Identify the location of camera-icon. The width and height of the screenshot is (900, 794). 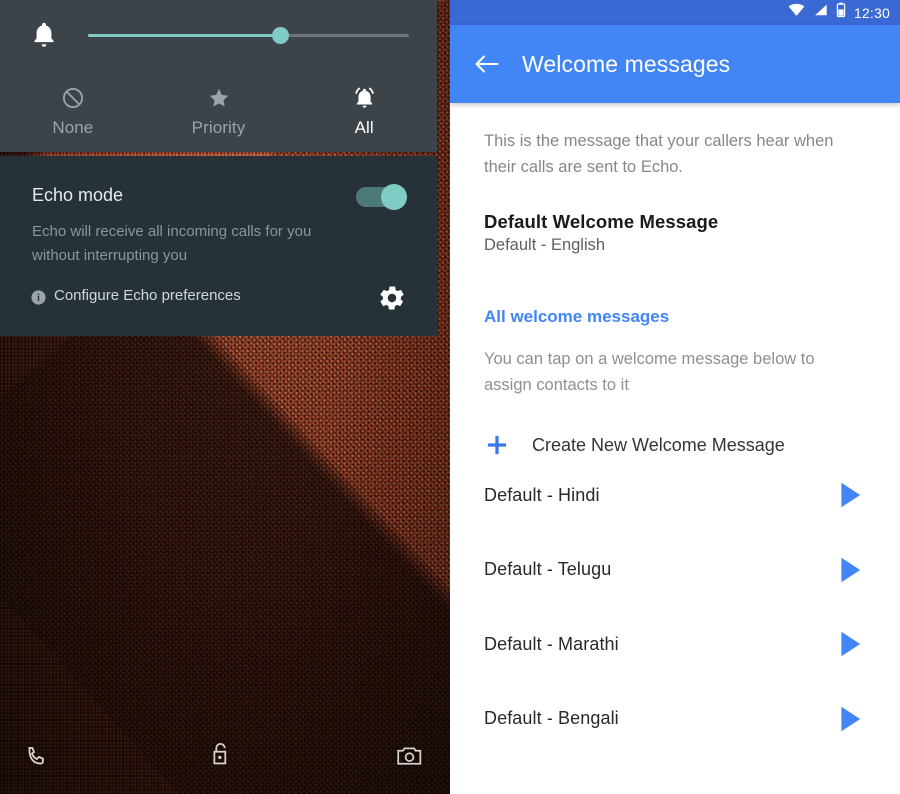
(409, 758).